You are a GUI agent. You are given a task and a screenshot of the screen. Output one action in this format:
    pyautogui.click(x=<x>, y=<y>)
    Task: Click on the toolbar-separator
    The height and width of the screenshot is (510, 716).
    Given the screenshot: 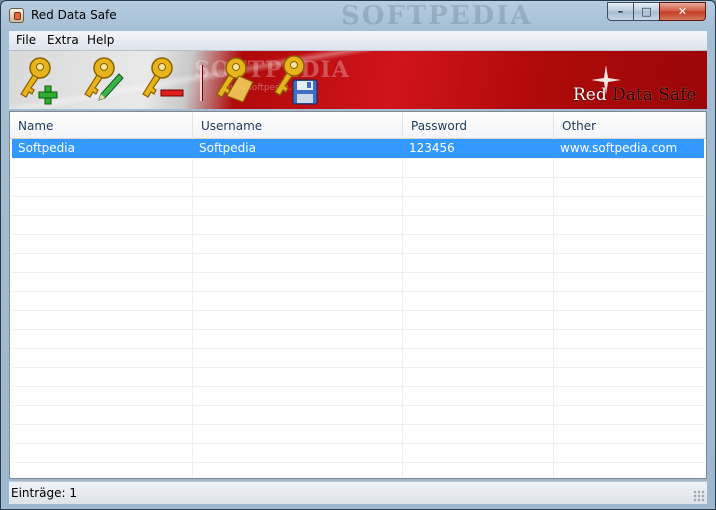 What is the action you would take?
    pyautogui.click(x=201, y=83)
    